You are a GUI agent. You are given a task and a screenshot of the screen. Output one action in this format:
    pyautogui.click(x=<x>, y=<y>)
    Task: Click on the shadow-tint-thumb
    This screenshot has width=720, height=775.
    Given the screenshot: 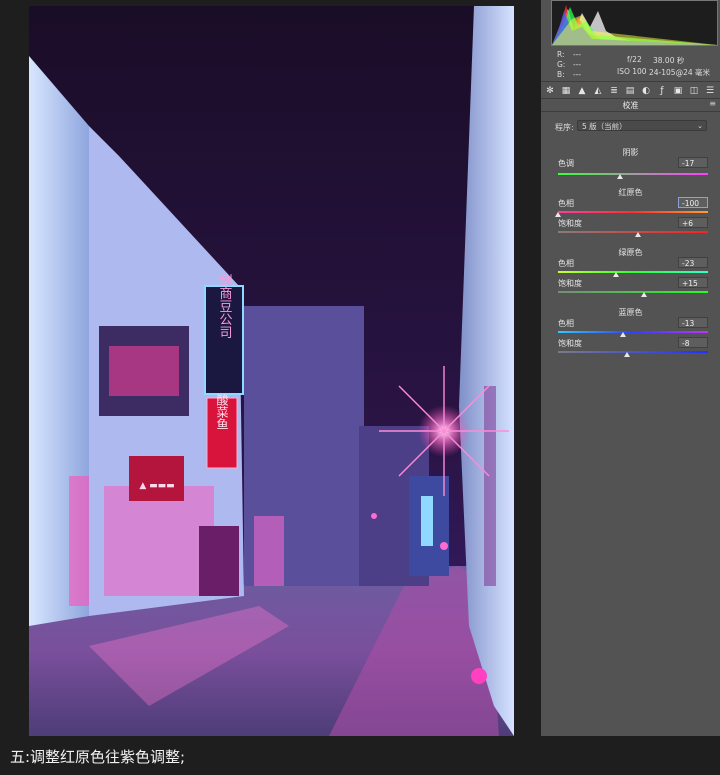 What is the action you would take?
    pyautogui.click(x=620, y=176)
    